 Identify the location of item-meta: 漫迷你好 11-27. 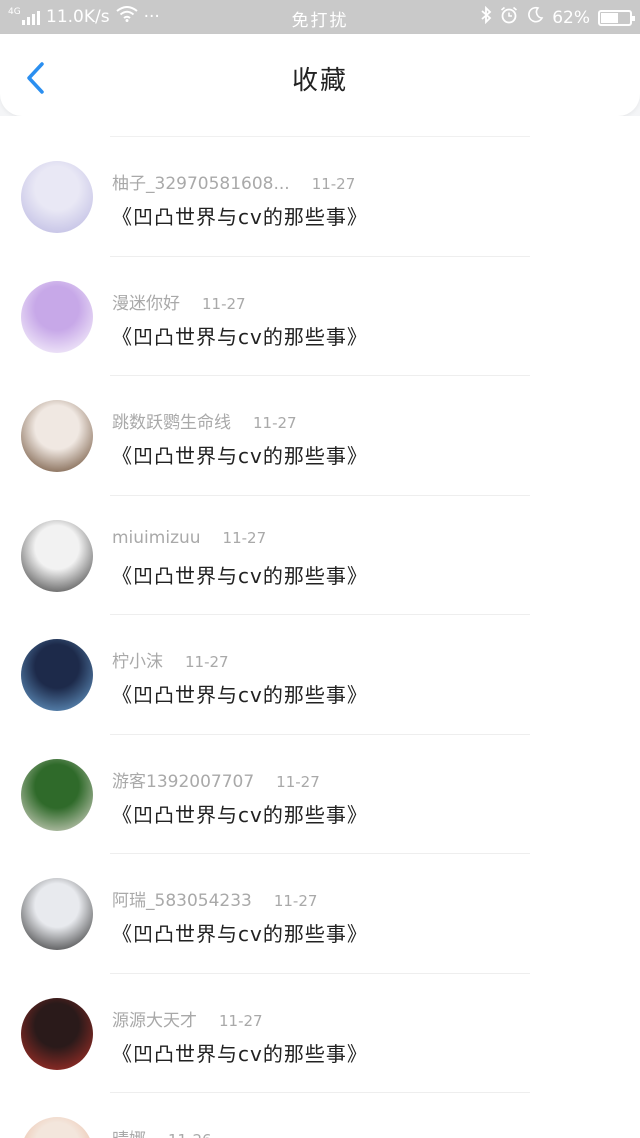
(179, 301).